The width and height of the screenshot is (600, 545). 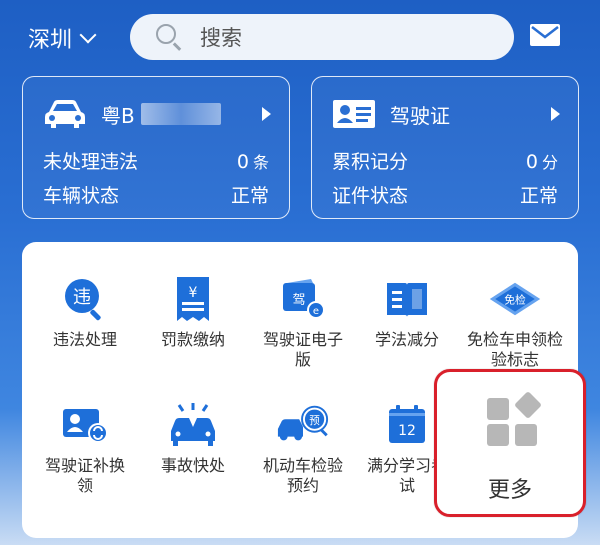 I want to click on service-violation-handling: 违 违法处理, so click(x=85, y=312).